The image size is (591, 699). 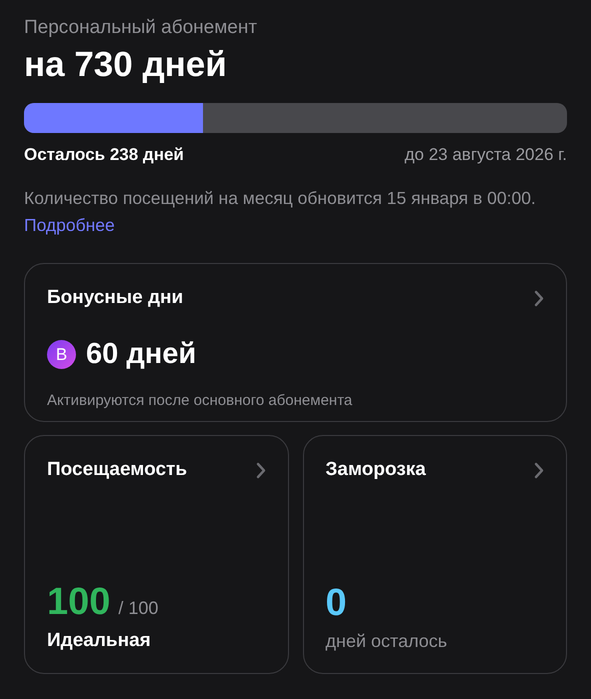 I want to click on days-remaining: Осталось 238 дней, so click(x=104, y=155).